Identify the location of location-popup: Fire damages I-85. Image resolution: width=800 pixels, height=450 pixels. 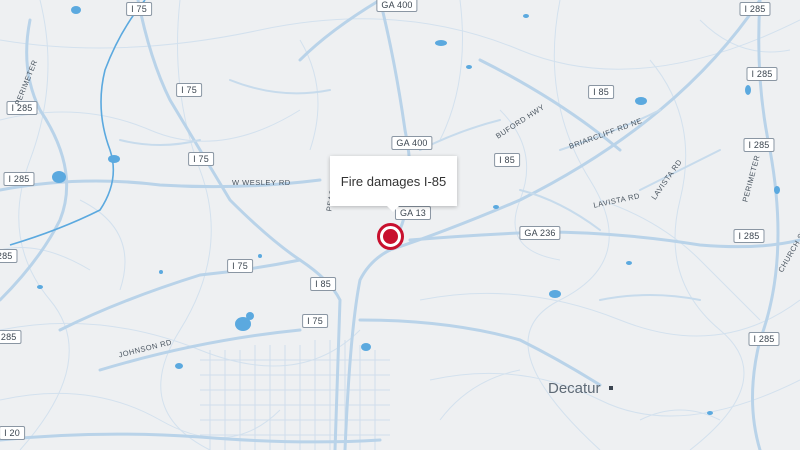
(393, 181).